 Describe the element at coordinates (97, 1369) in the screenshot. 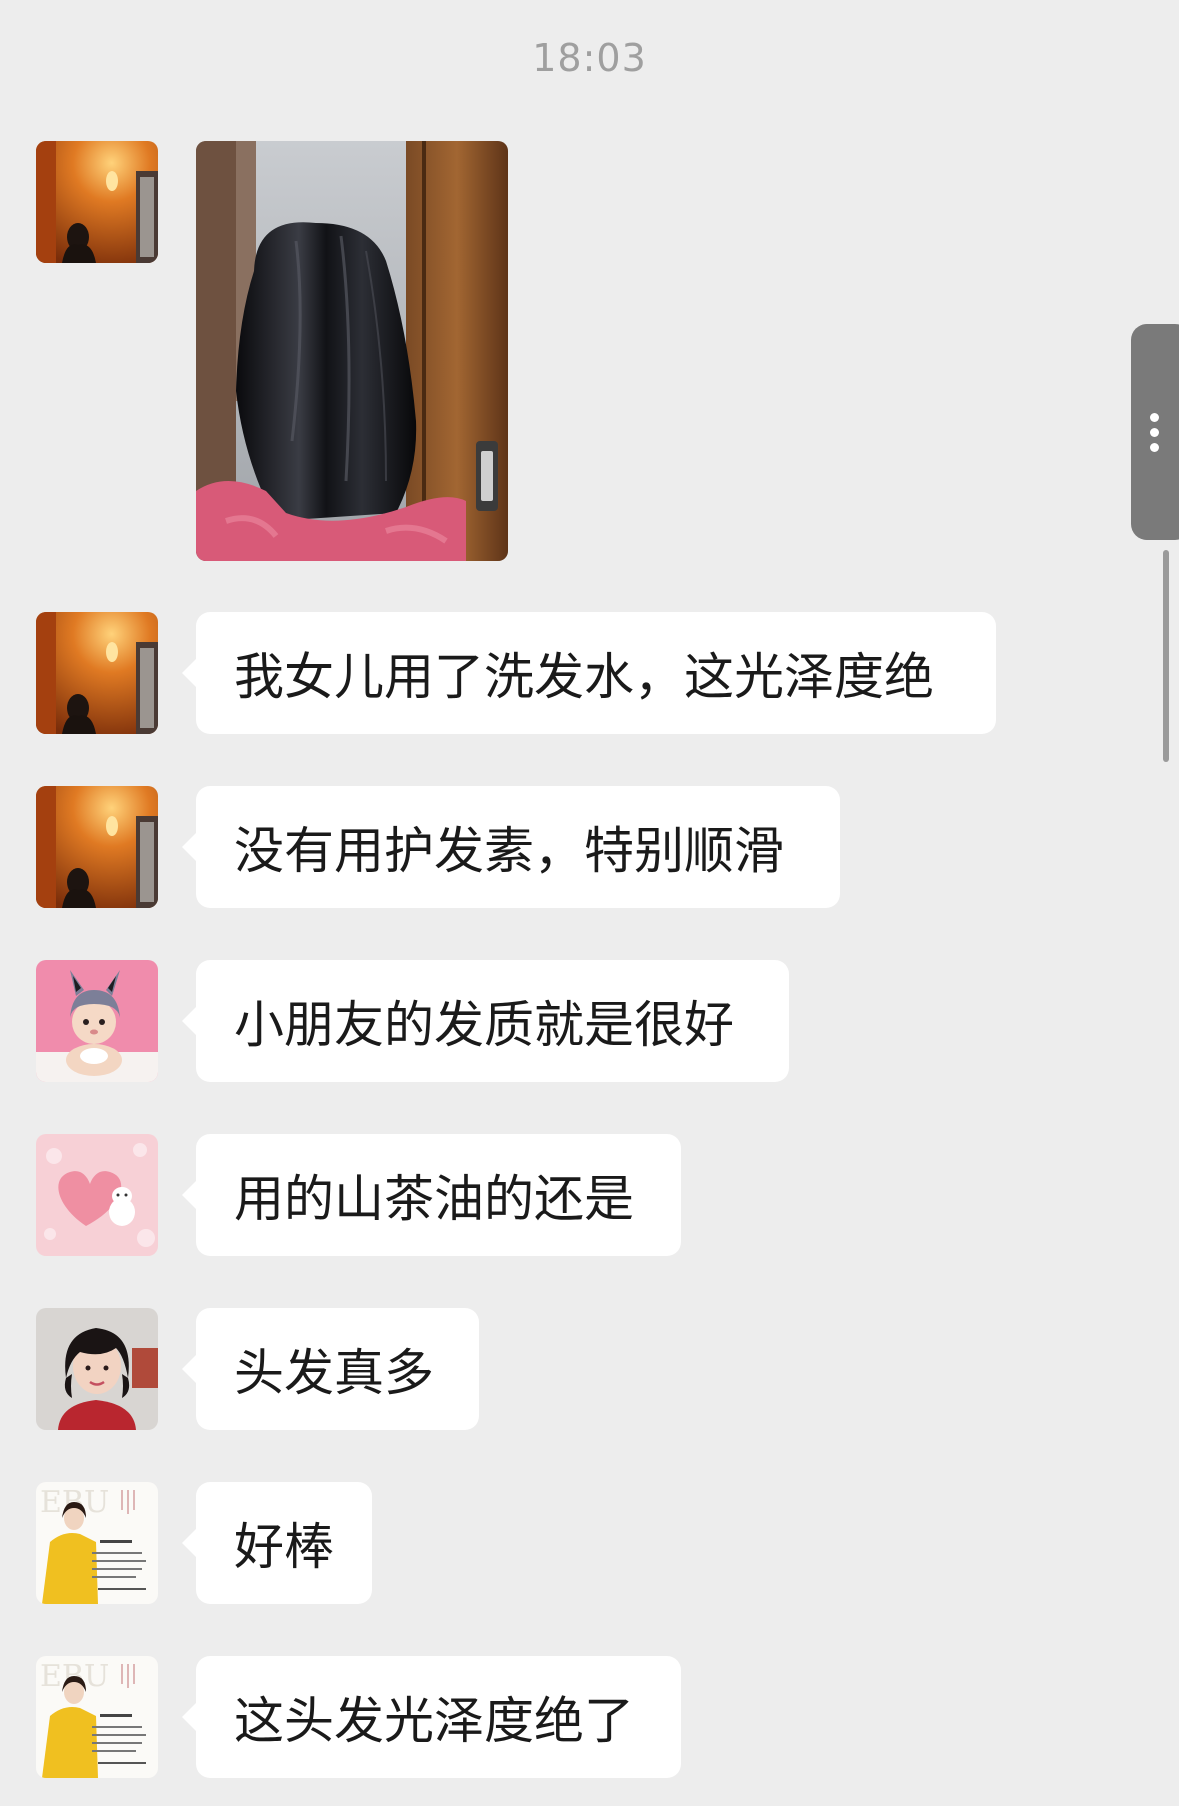

I see `short-hair-woman-avatar` at that location.